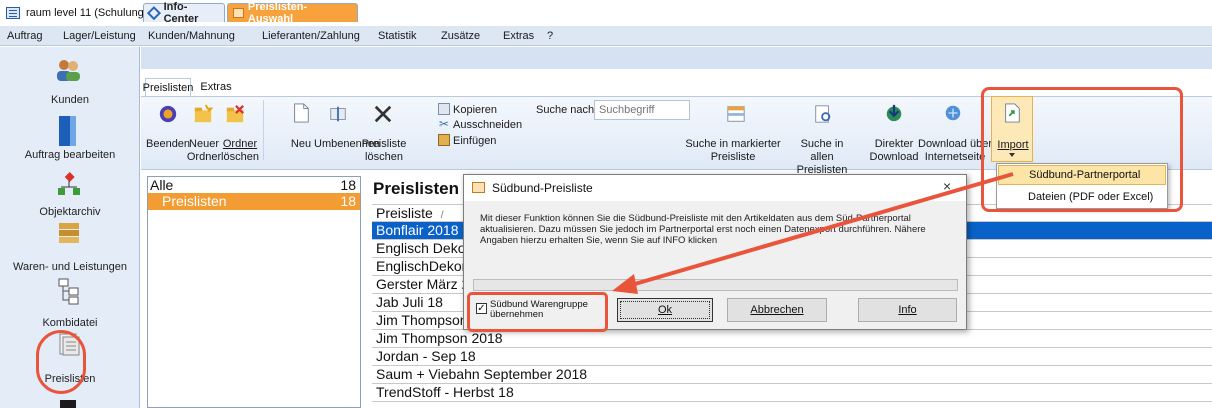  I want to click on pricelist-tab-icon, so click(238, 13).